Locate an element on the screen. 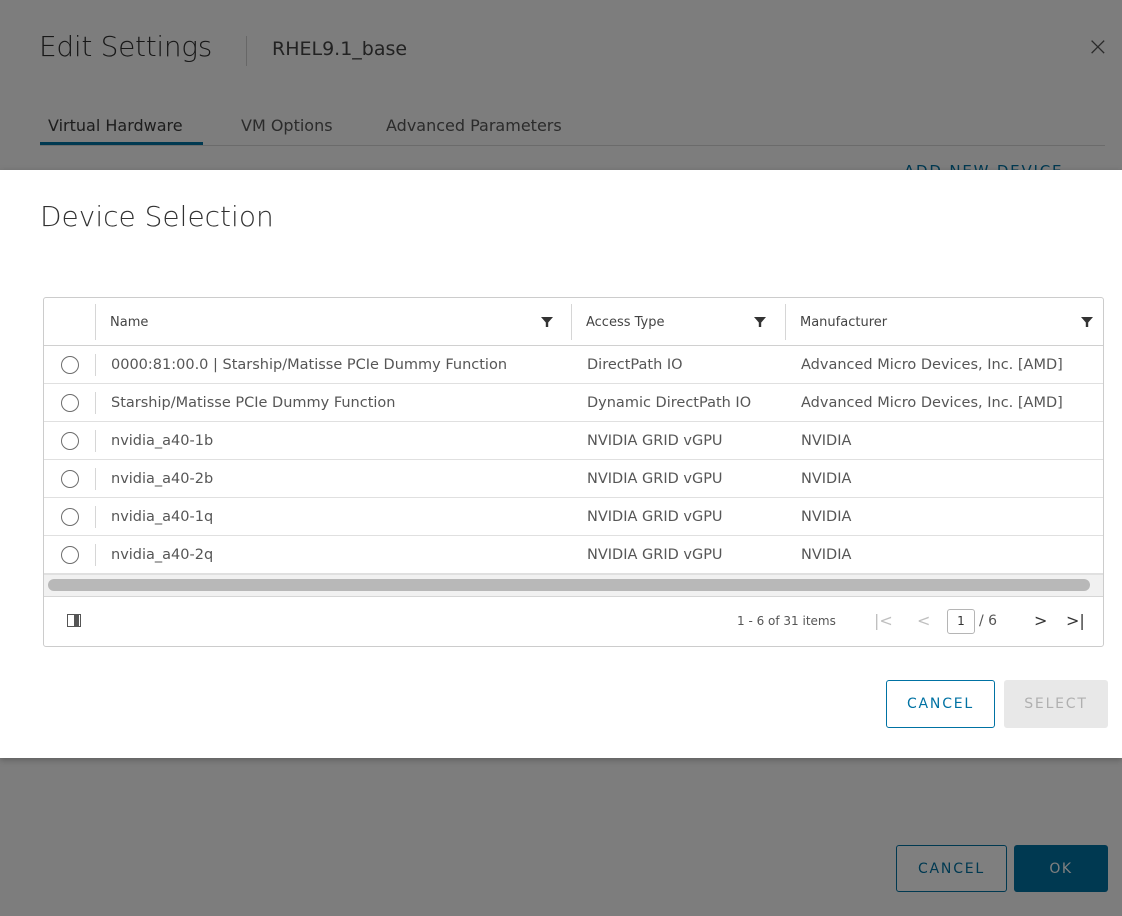  column-header-label: Manufacturer is located at coordinates (844, 322).